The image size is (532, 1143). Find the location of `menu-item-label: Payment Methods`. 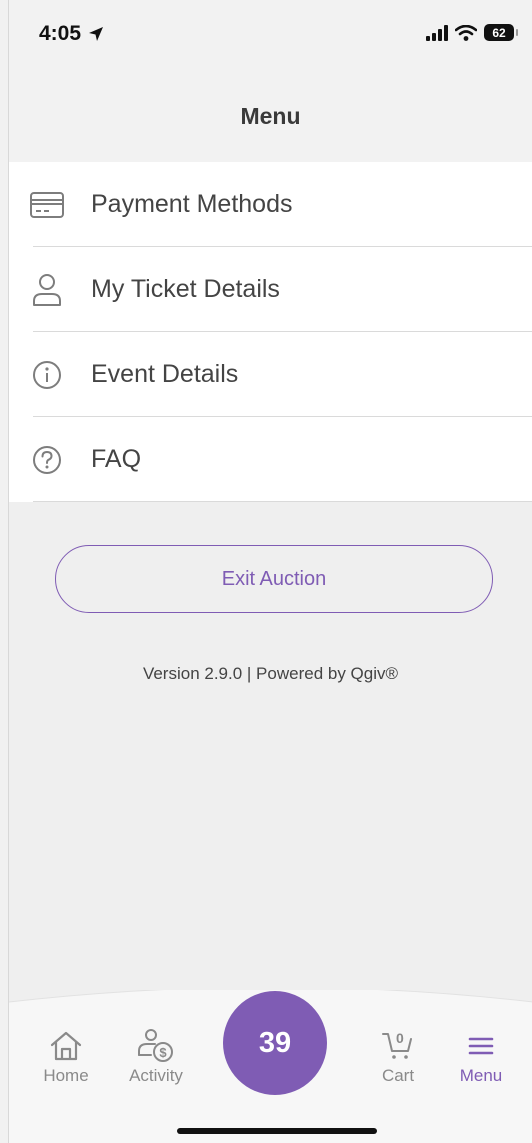

menu-item-label: Payment Methods is located at coordinates (192, 204).